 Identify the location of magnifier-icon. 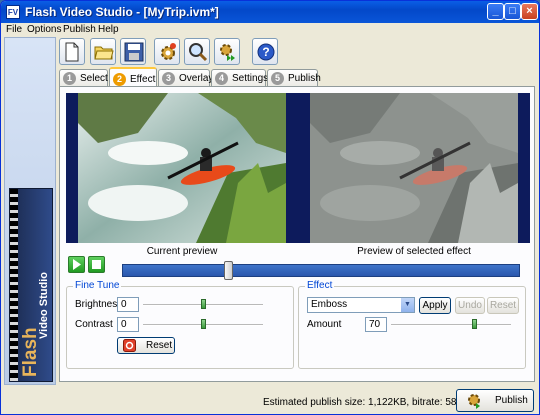
(198, 52).